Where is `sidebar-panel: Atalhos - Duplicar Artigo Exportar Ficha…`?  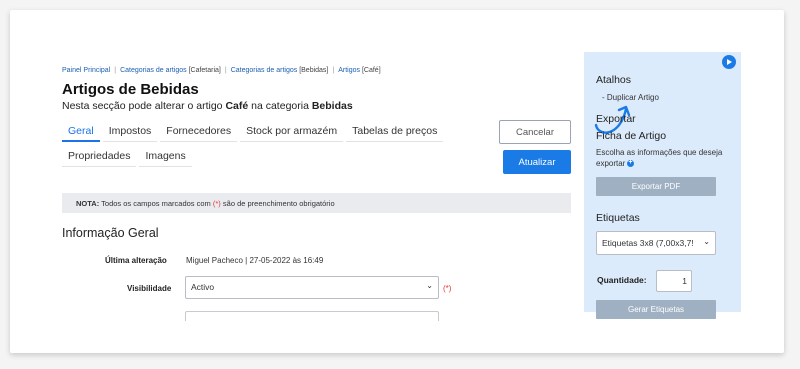 sidebar-panel: Atalhos - Duplicar Artigo Exportar Ficha… is located at coordinates (662, 185).